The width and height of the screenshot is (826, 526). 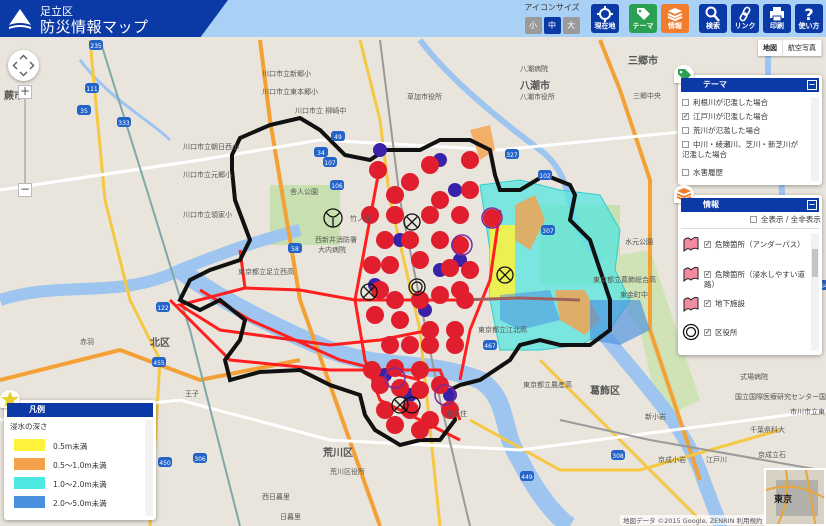 I want to click on icon-size-selector: アイコンサイズ 小中大, so click(x=552, y=18).